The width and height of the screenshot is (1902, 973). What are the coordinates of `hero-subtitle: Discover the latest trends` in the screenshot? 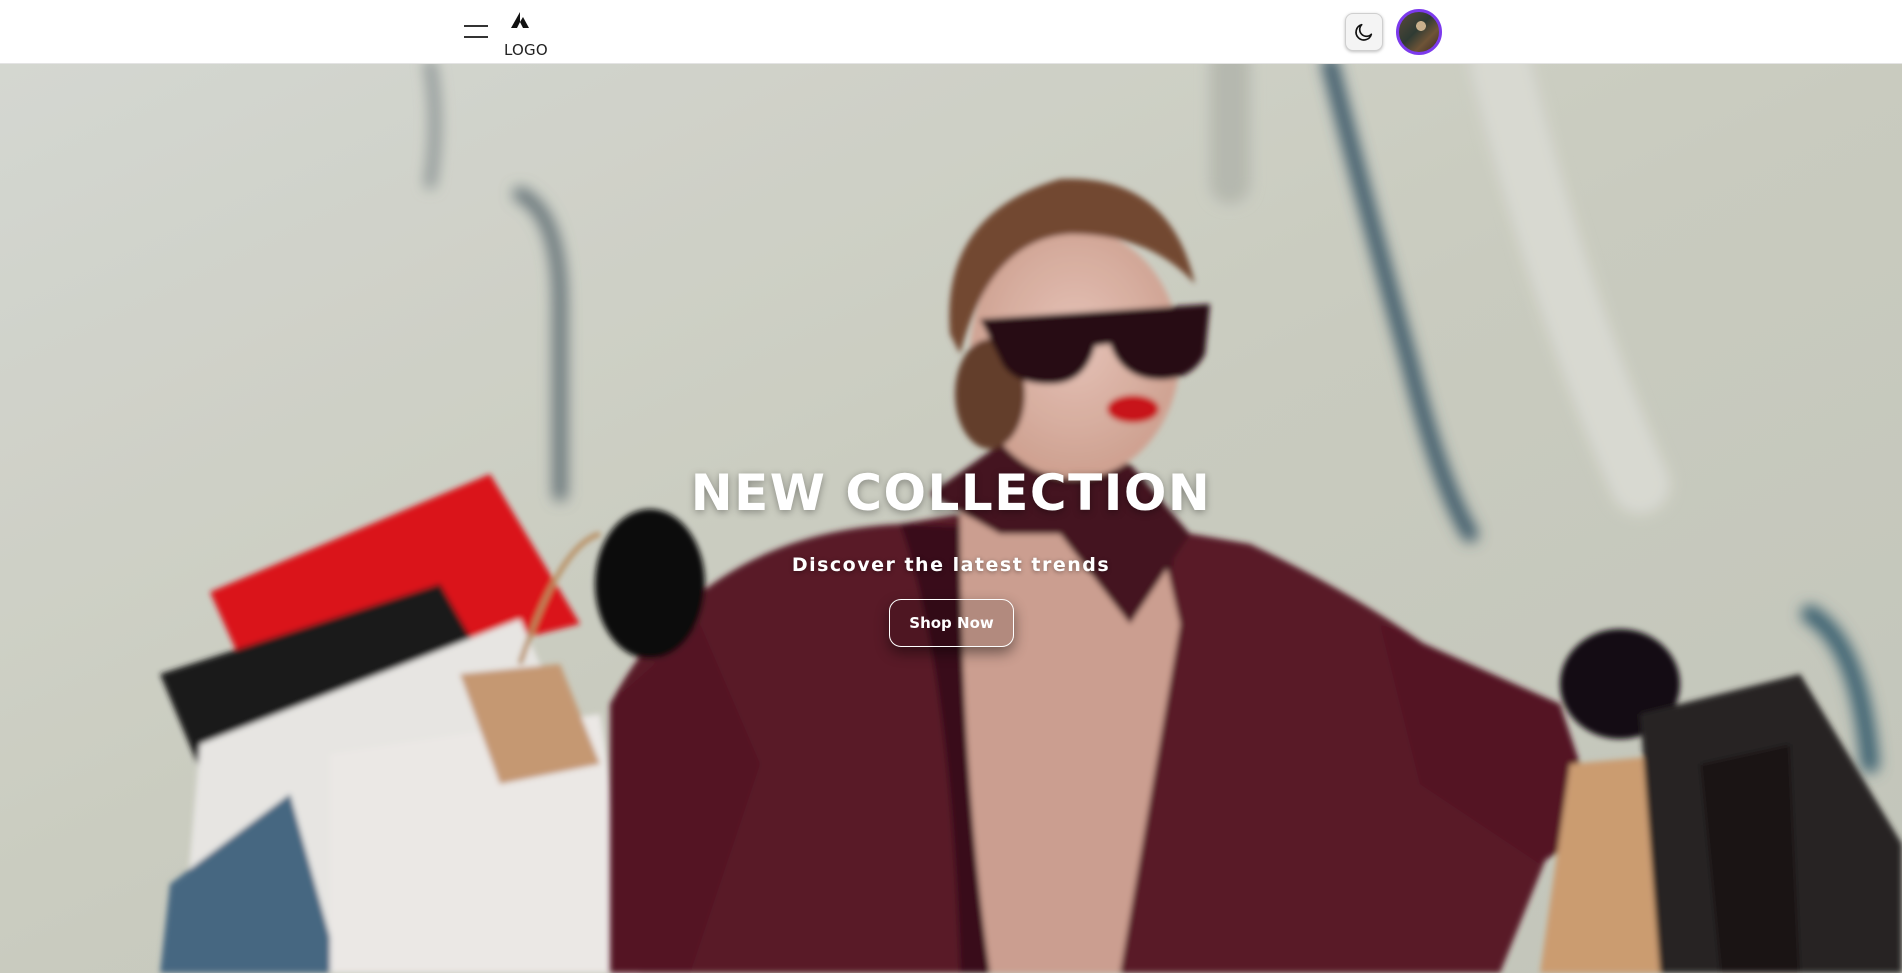 It's located at (951, 565).